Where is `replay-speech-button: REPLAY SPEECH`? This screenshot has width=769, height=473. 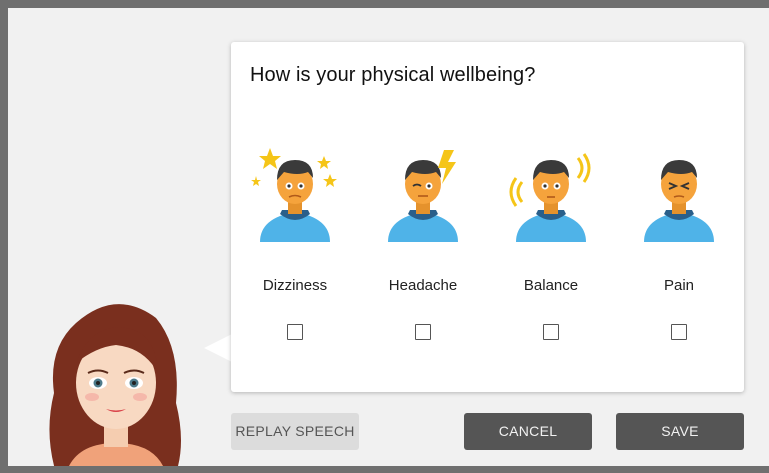
replay-speech-button: REPLAY SPEECH is located at coordinates (295, 431).